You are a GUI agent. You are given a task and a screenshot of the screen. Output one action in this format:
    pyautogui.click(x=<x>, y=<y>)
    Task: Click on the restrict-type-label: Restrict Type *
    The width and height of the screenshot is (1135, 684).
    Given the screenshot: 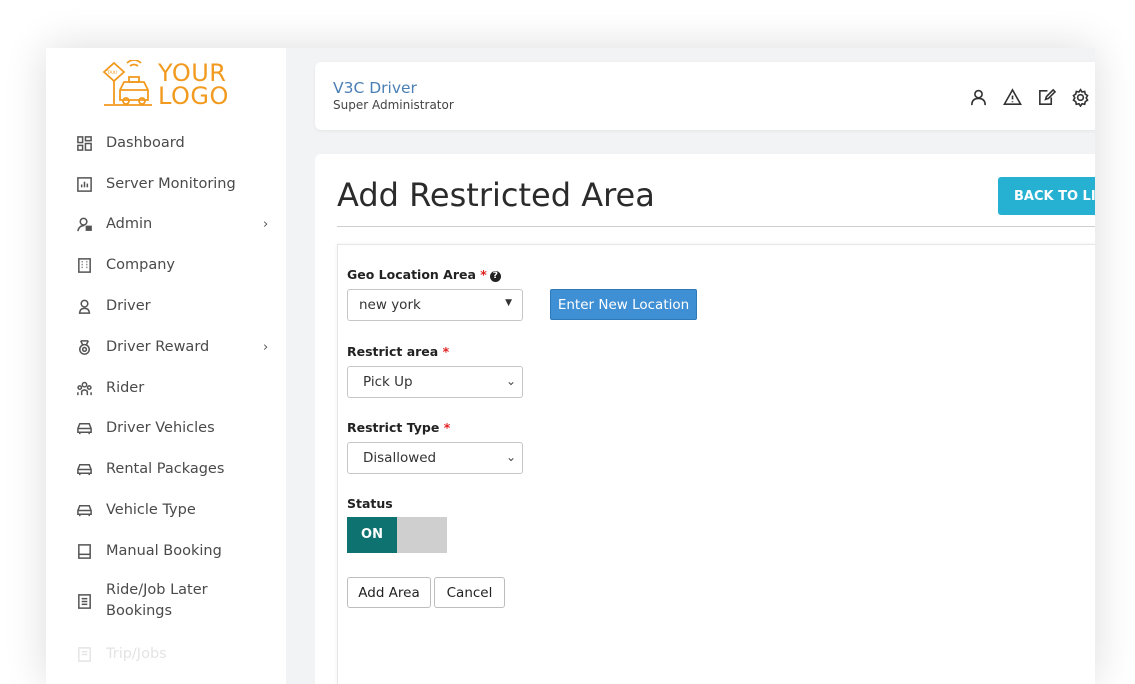 What is the action you would take?
    pyautogui.click(x=399, y=427)
    